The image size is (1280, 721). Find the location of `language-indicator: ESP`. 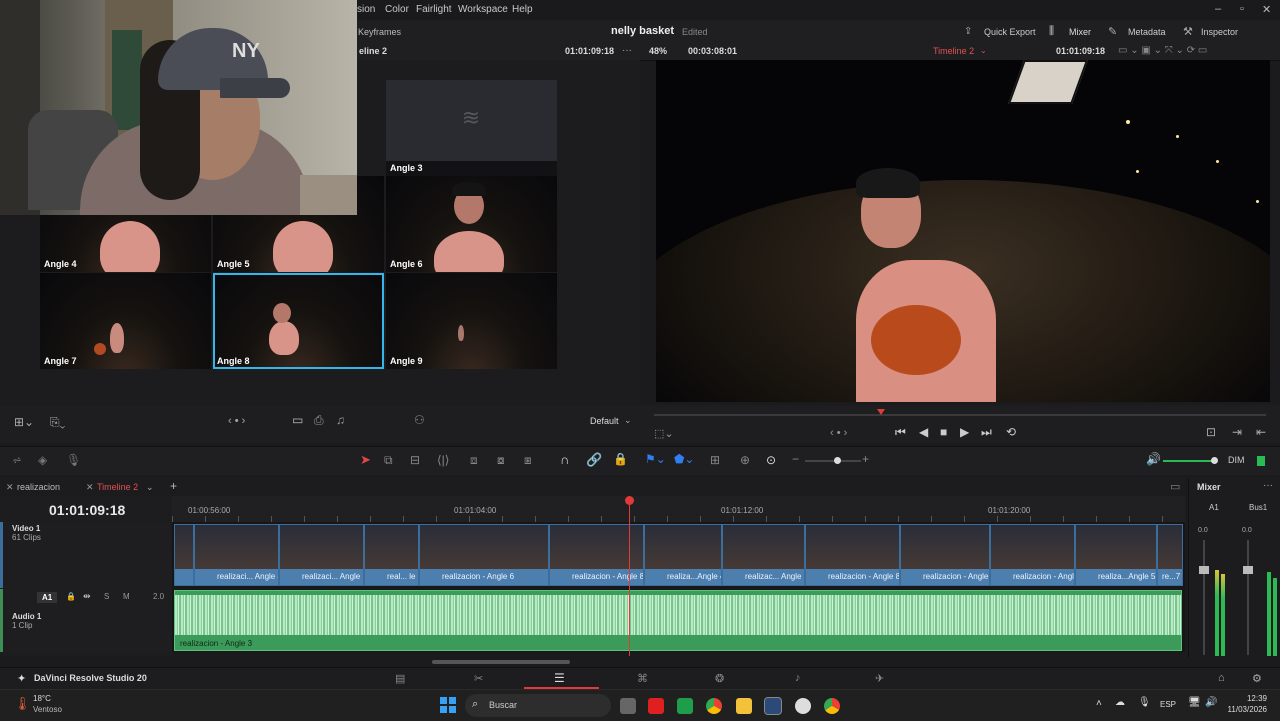

language-indicator: ESP is located at coordinates (1168, 704).